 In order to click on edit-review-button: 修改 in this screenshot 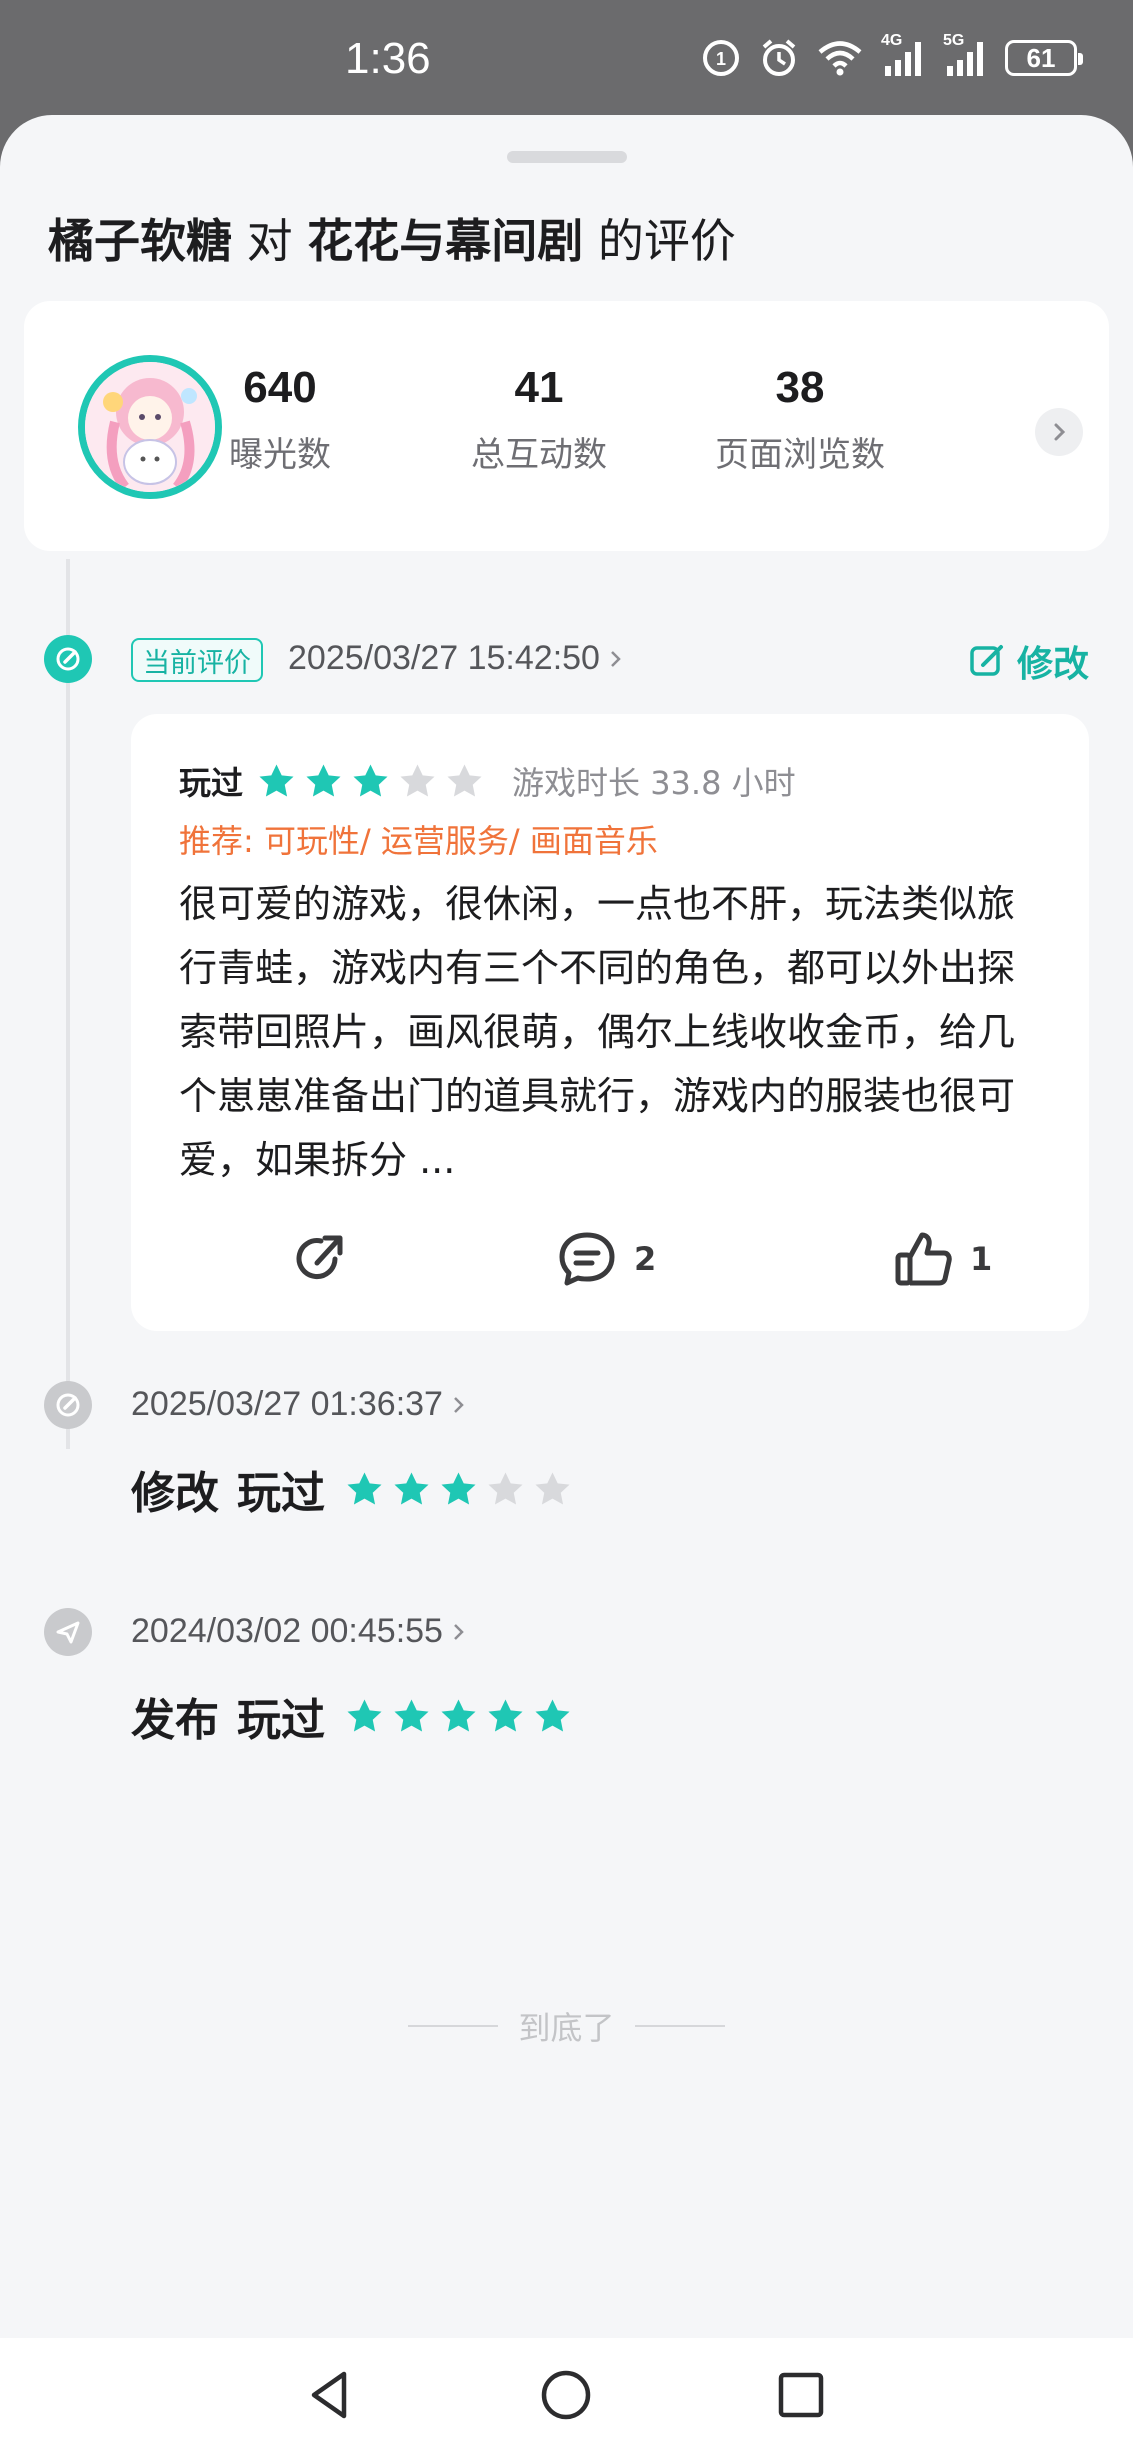, I will do `click(1028, 661)`.